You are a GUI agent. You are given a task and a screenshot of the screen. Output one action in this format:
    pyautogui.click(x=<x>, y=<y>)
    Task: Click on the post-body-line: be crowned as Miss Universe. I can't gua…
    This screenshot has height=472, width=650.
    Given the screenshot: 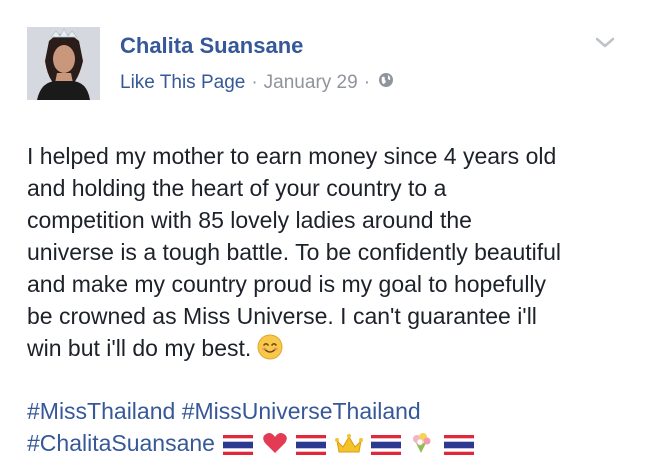 What is the action you would take?
    pyautogui.click(x=282, y=316)
    